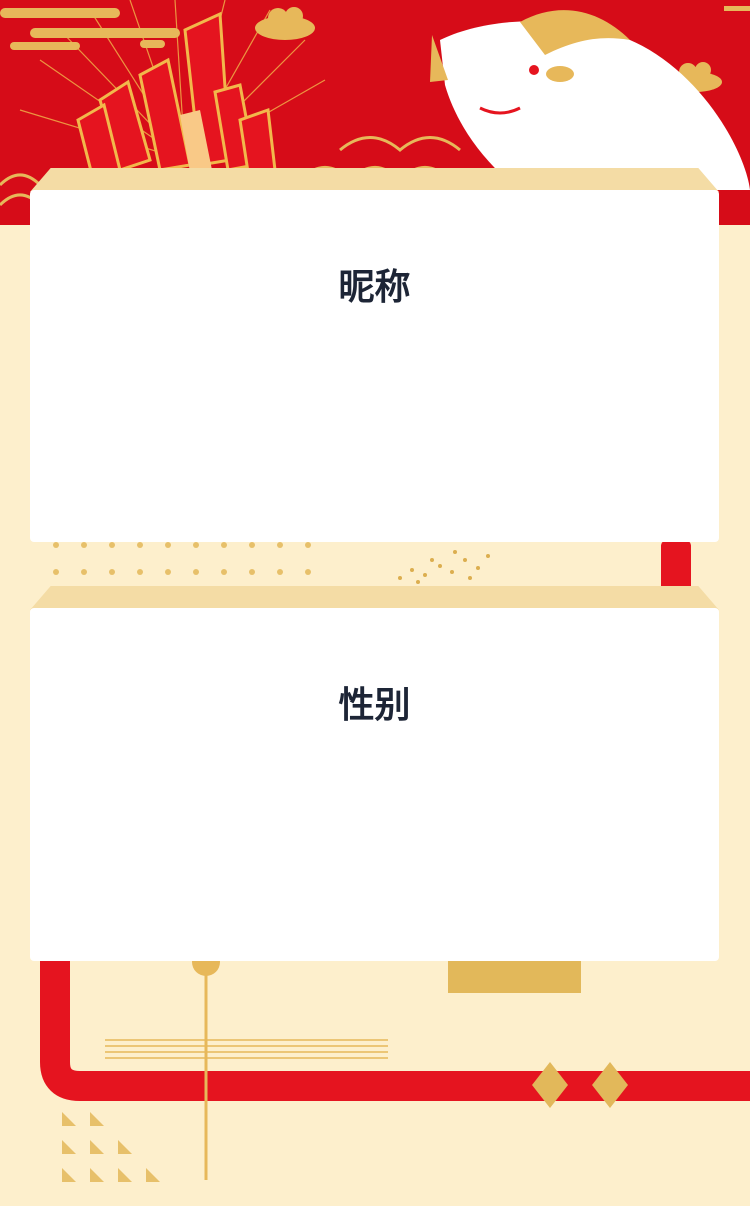 The image size is (750, 1206). Describe the element at coordinates (374, 598) in the screenshot. I see `gender-card-top-edge` at that location.